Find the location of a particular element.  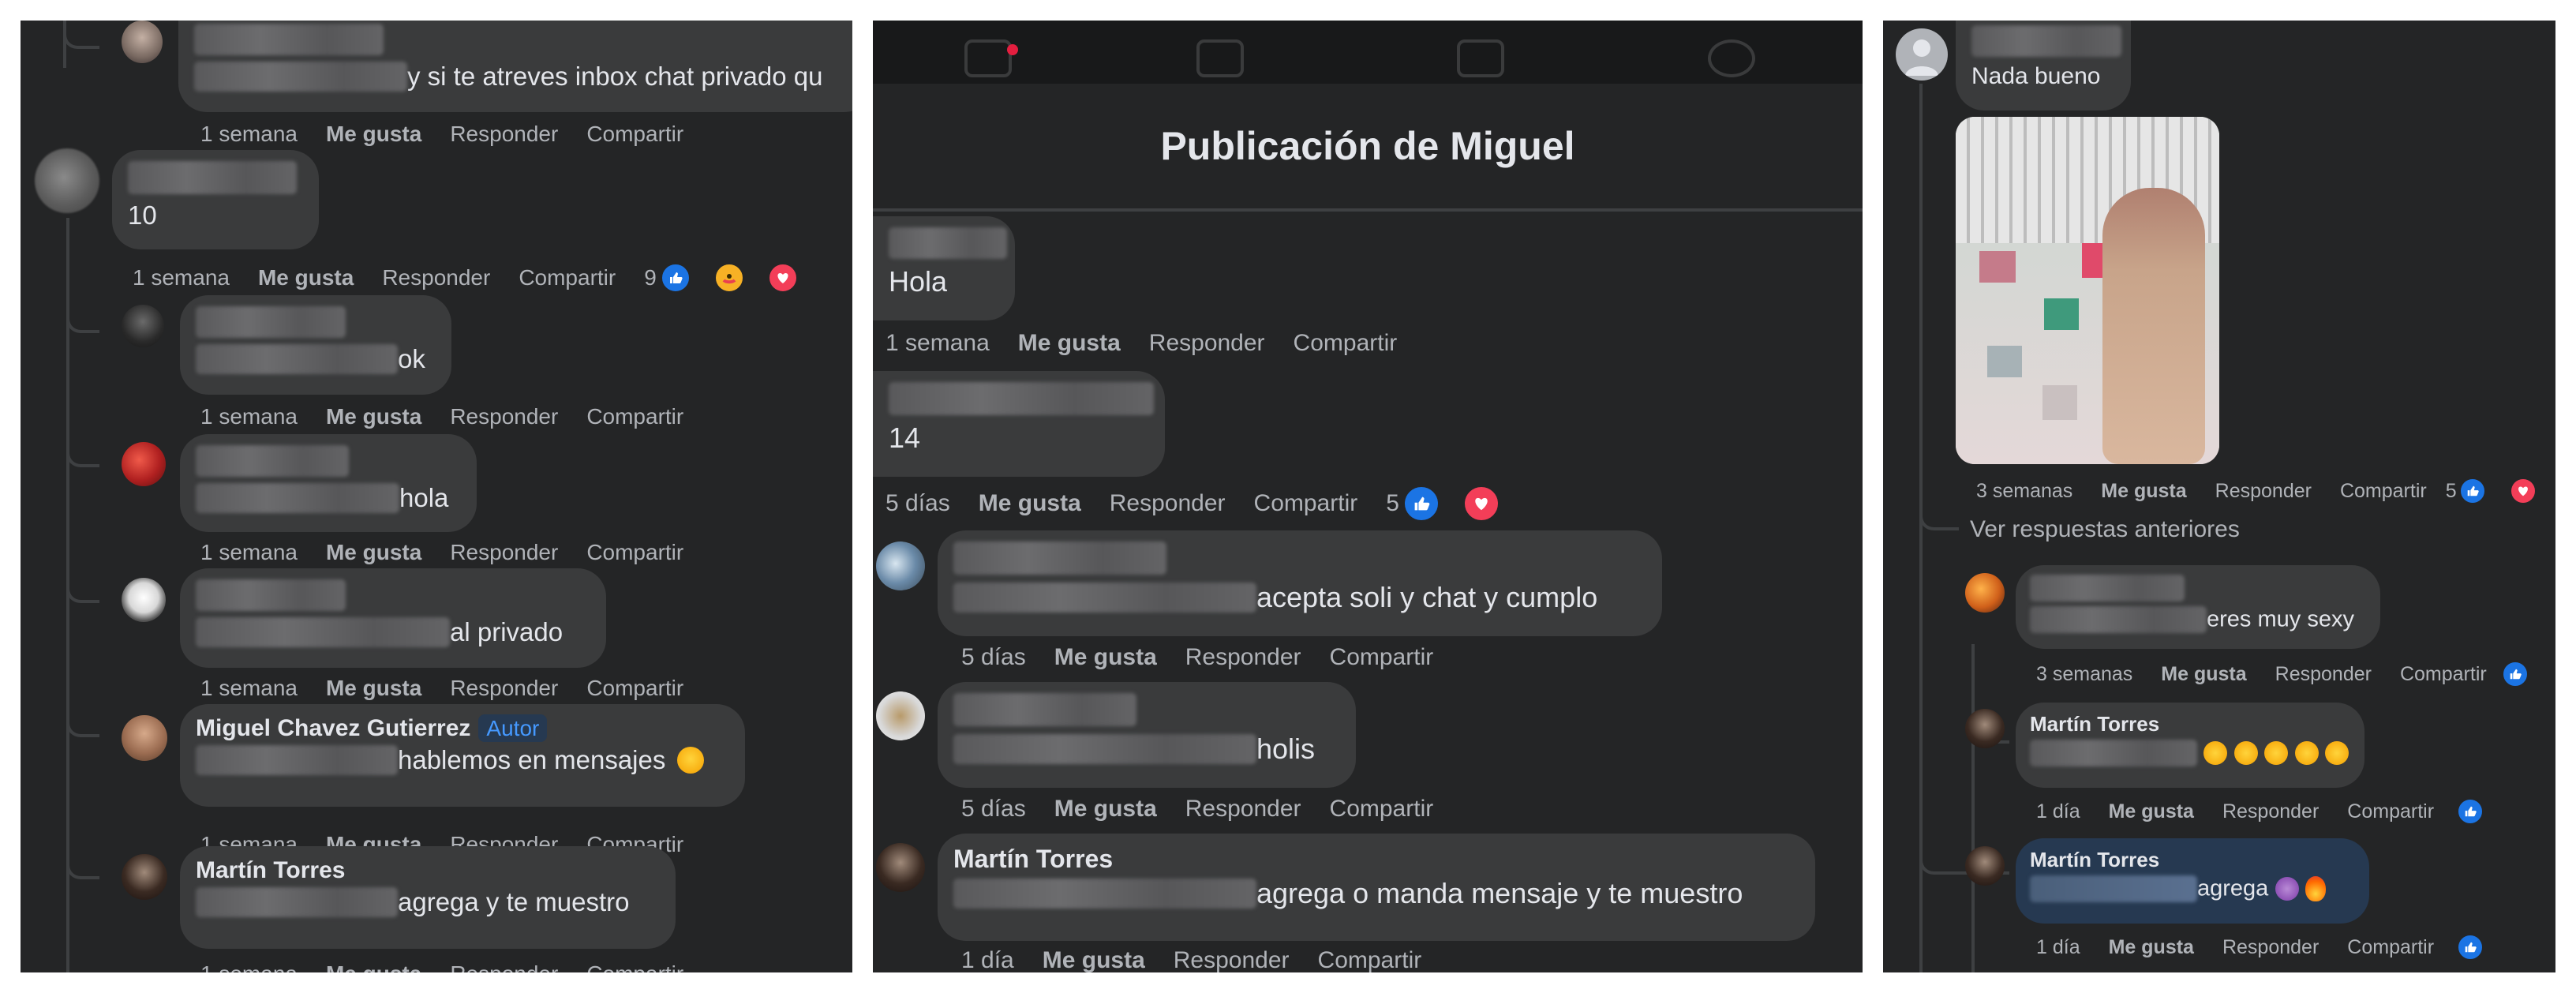

comment-author: Miguel Chavez Gutierrez Autor is located at coordinates (461, 728).